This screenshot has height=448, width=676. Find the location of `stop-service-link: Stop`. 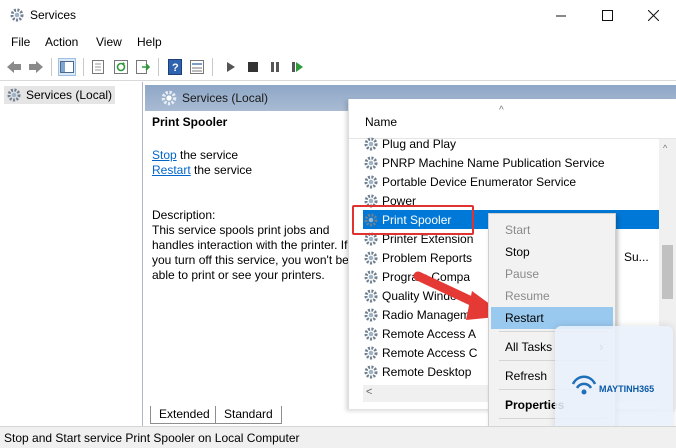

stop-service-link: Stop is located at coordinates (164, 155).